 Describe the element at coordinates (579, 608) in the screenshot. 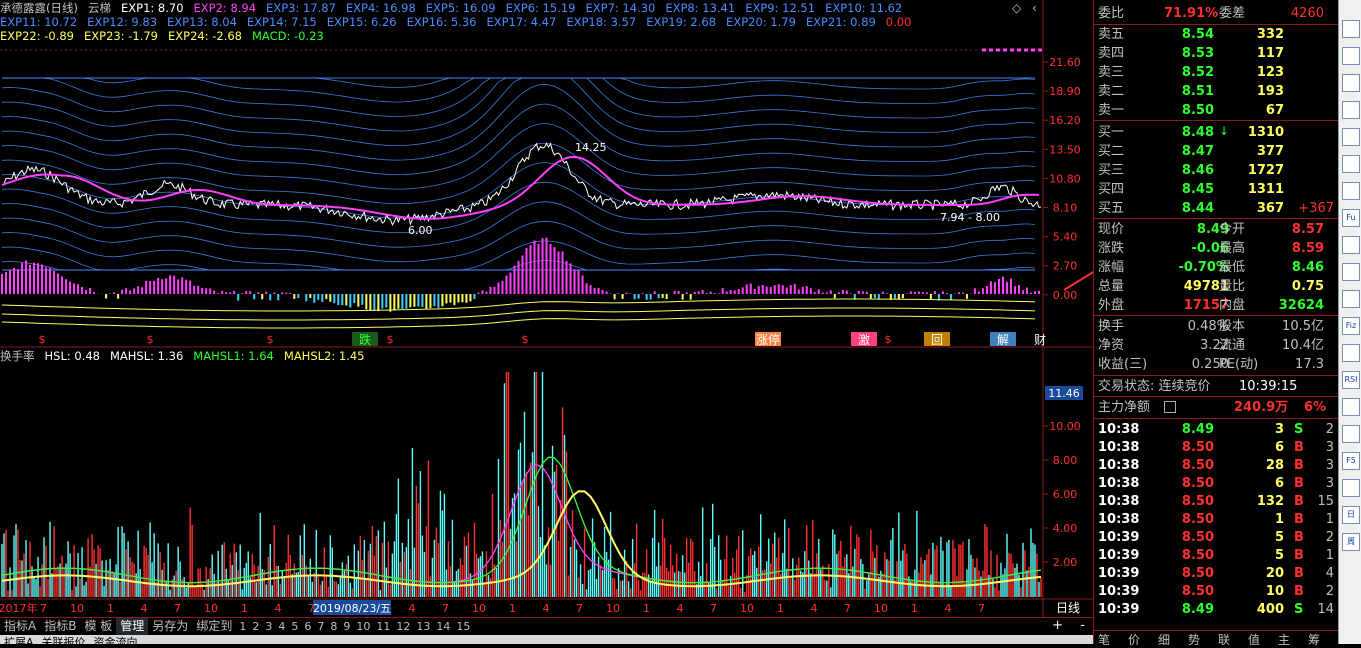

I see `date-tick-label: 7` at that location.